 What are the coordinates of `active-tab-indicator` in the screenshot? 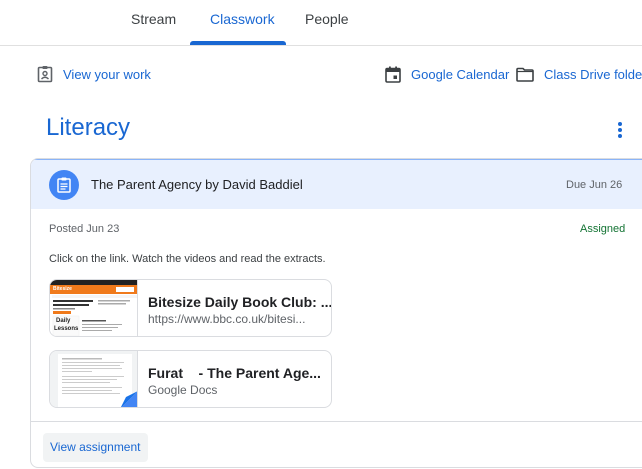 It's located at (238, 43).